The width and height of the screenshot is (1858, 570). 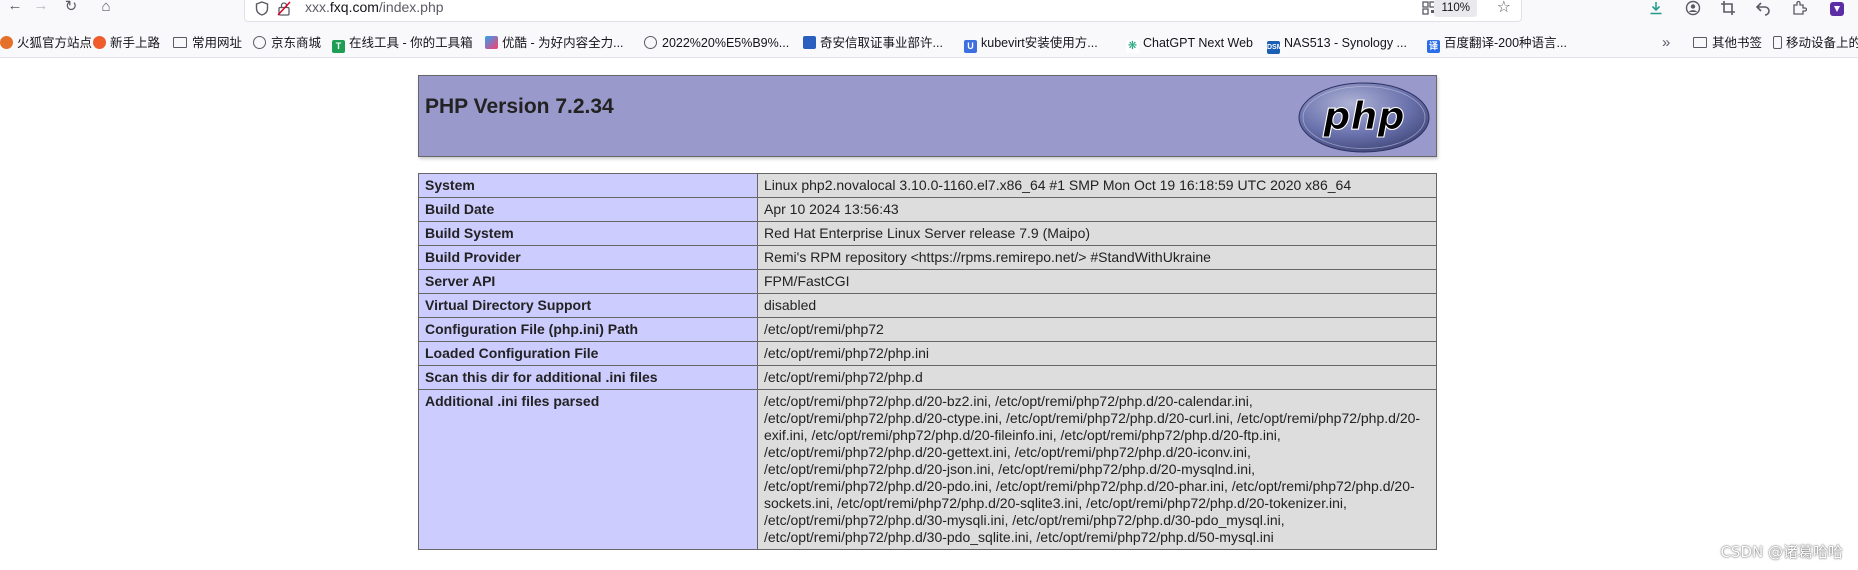 What do you see at coordinates (1781, 552) in the screenshot?
I see `watermark: CSDN @诸葛哈哈` at bounding box center [1781, 552].